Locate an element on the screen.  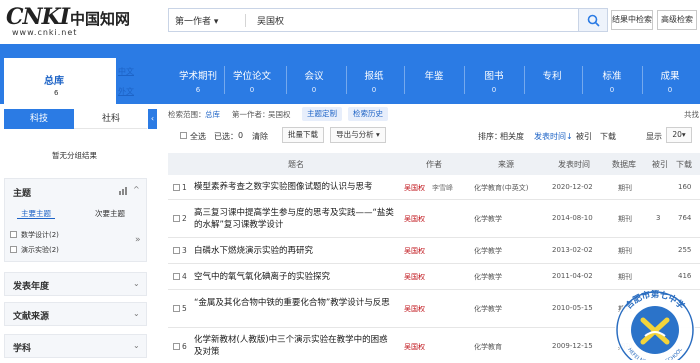
category-journals: 学术期刊 6 is located at coordinates (198, 81).